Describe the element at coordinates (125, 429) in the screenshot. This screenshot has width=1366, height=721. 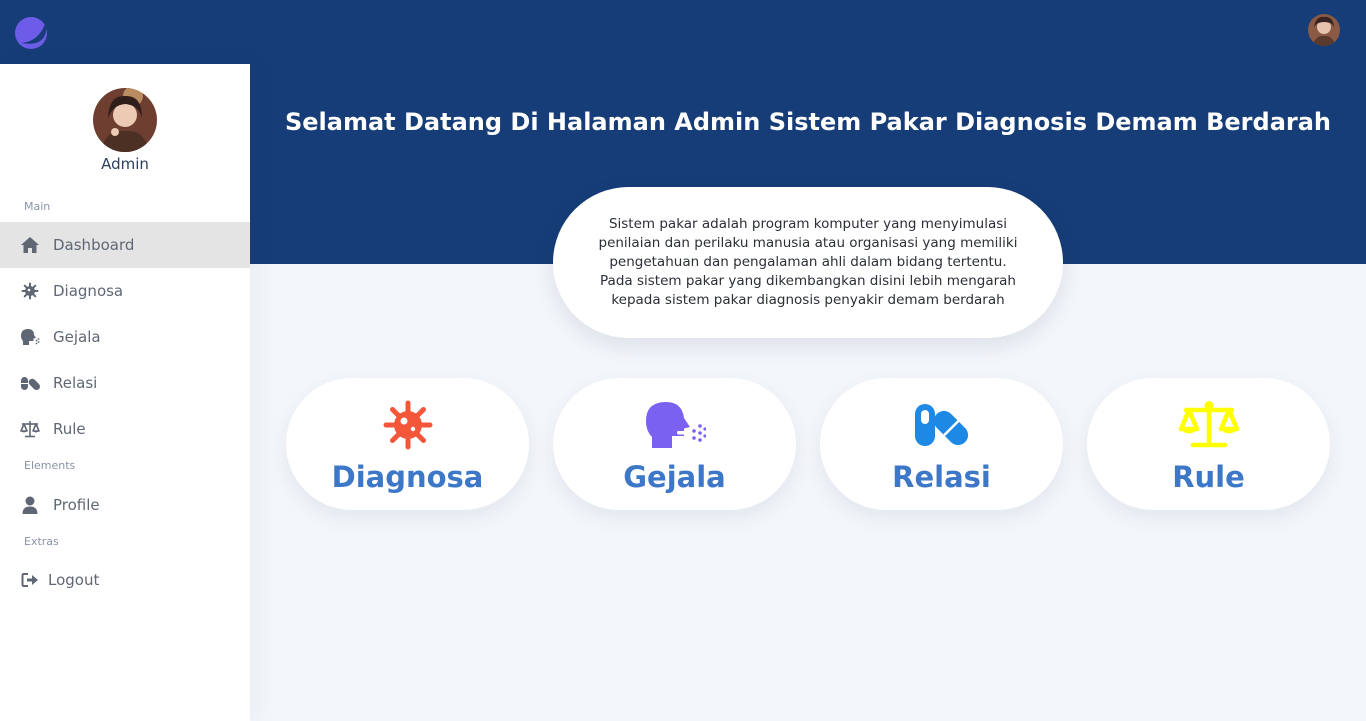
I see `sidebar-item-rule: Rule` at that location.